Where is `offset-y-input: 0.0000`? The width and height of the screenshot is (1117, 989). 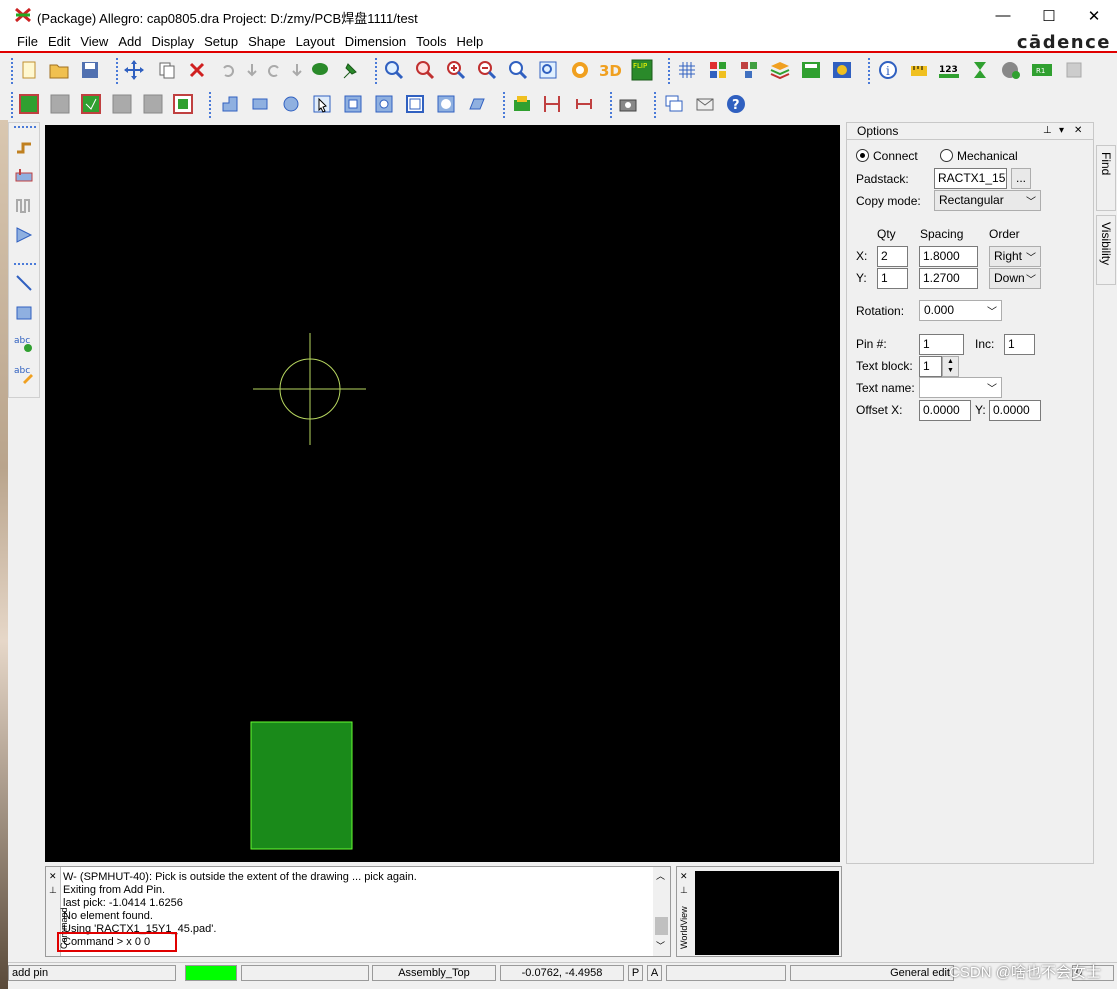
offset-y-input: 0.0000 is located at coordinates (1015, 410).